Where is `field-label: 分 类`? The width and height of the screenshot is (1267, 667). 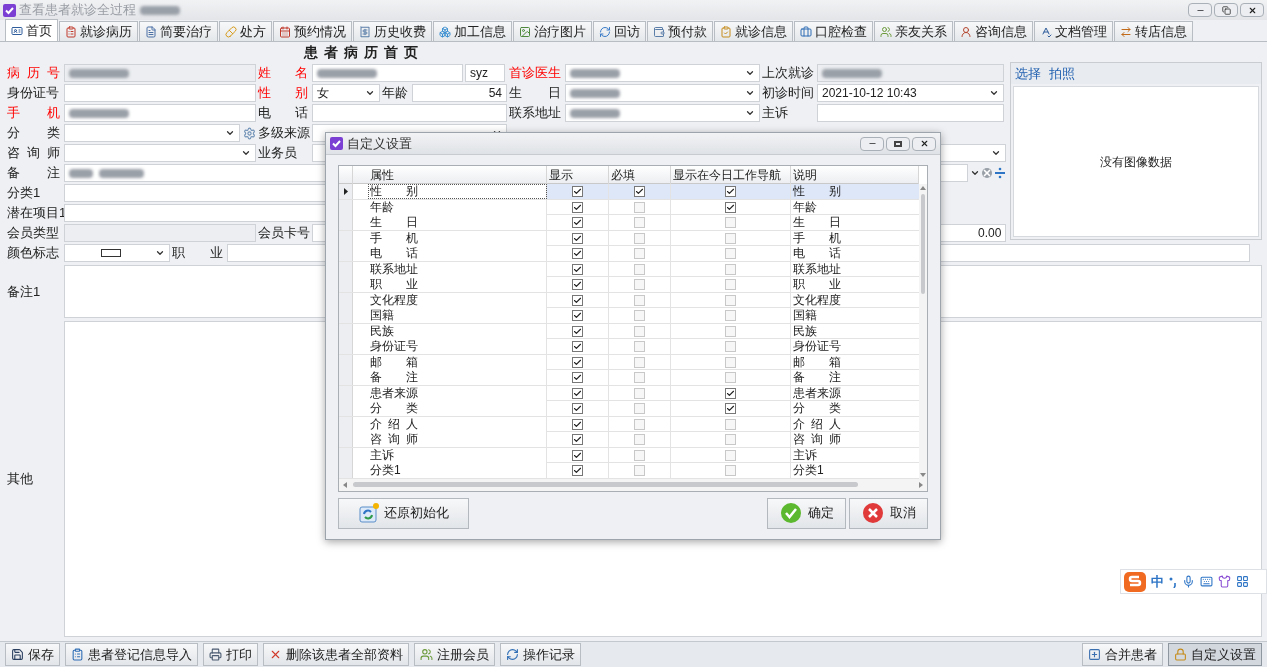 field-label: 分 类 is located at coordinates (34, 133).